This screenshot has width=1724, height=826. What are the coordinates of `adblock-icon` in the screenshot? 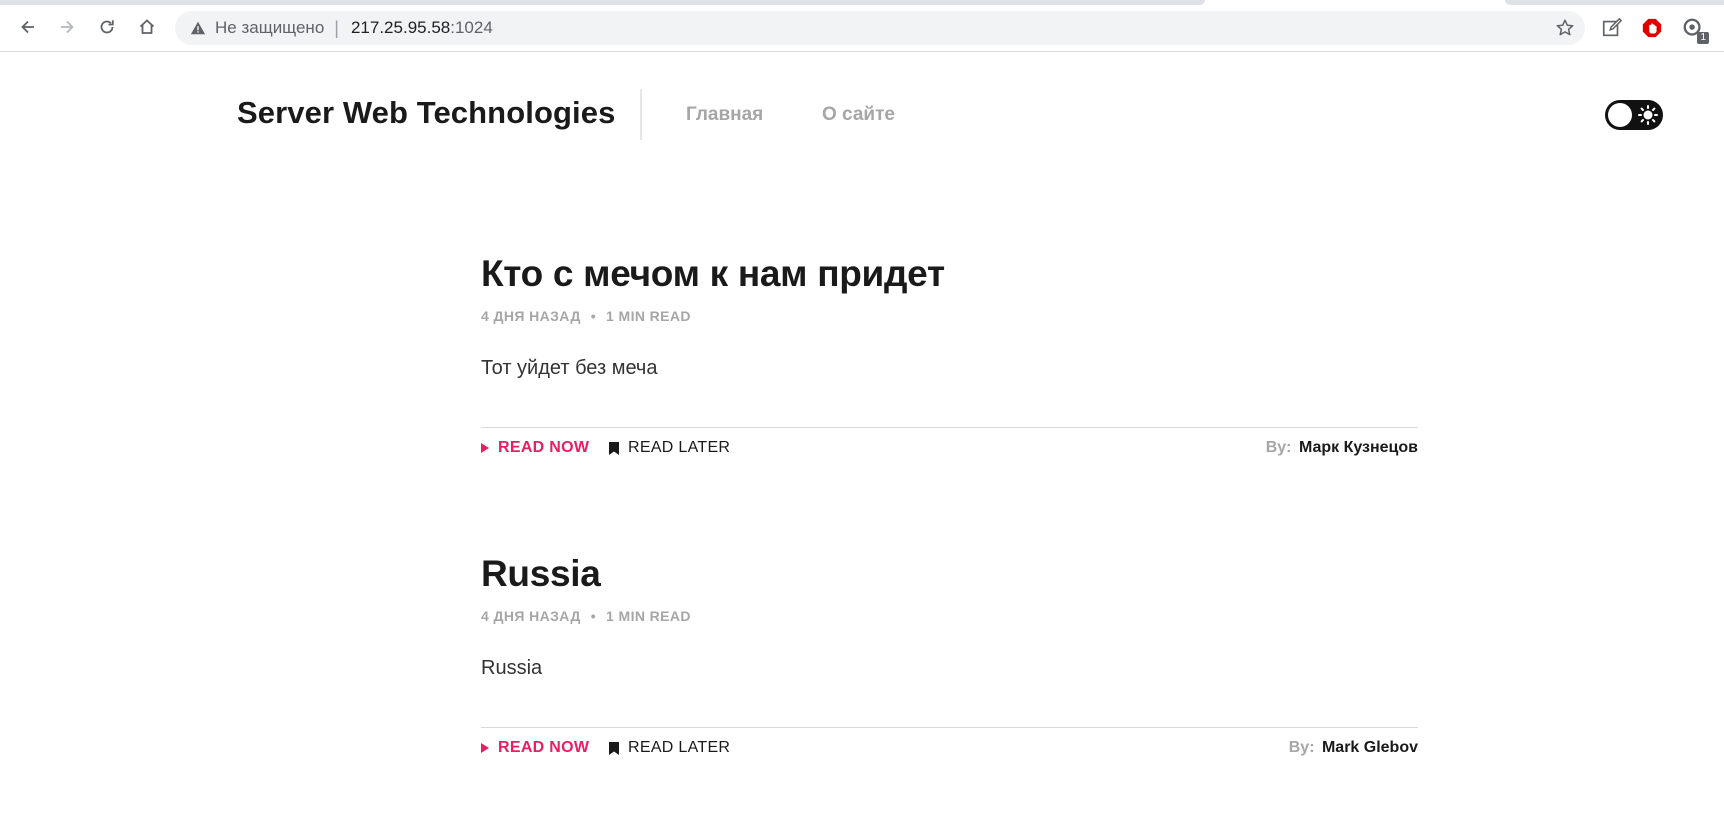 It's located at (1652, 28).